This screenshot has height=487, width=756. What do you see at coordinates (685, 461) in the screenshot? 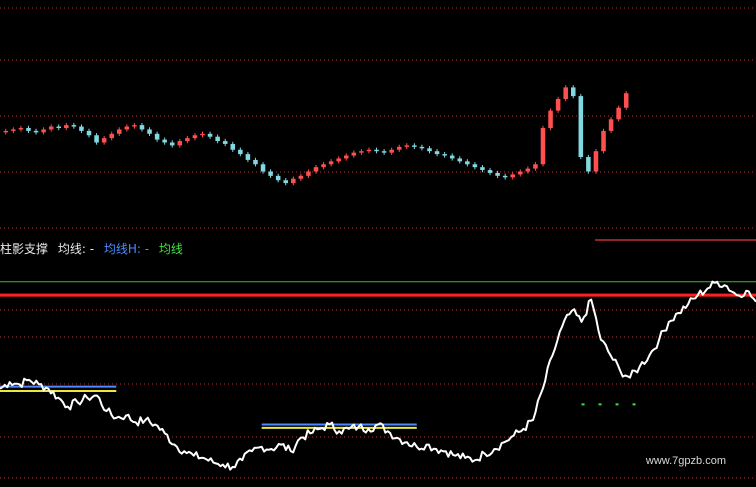
I see `watermark: www.7gpzb.com` at bounding box center [685, 461].